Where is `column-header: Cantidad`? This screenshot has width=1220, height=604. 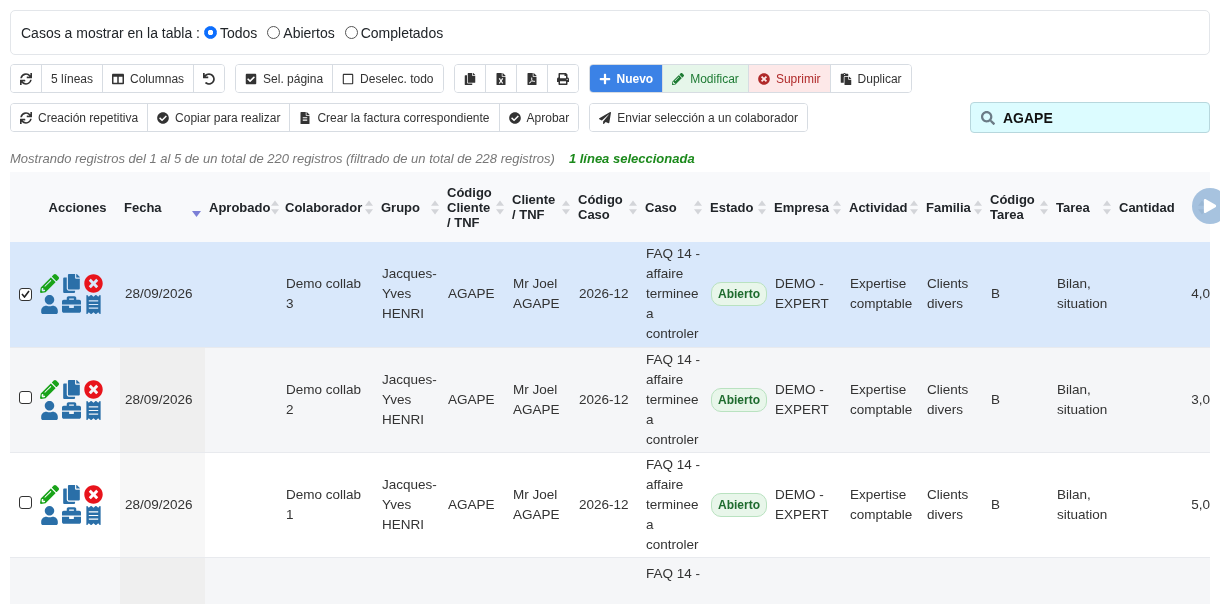
column-header: Cantidad is located at coordinates (1147, 207).